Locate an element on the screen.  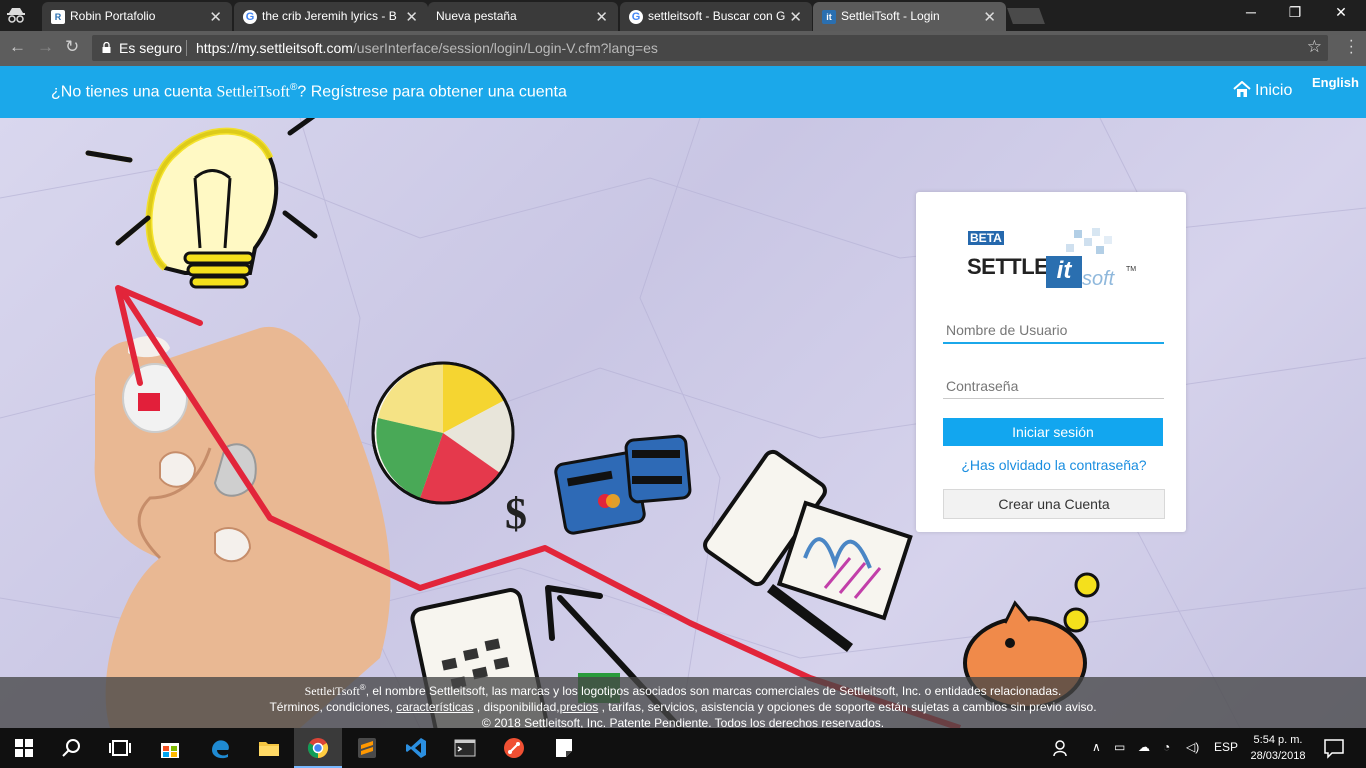
notes-icon is located at coordinates (564, 748).